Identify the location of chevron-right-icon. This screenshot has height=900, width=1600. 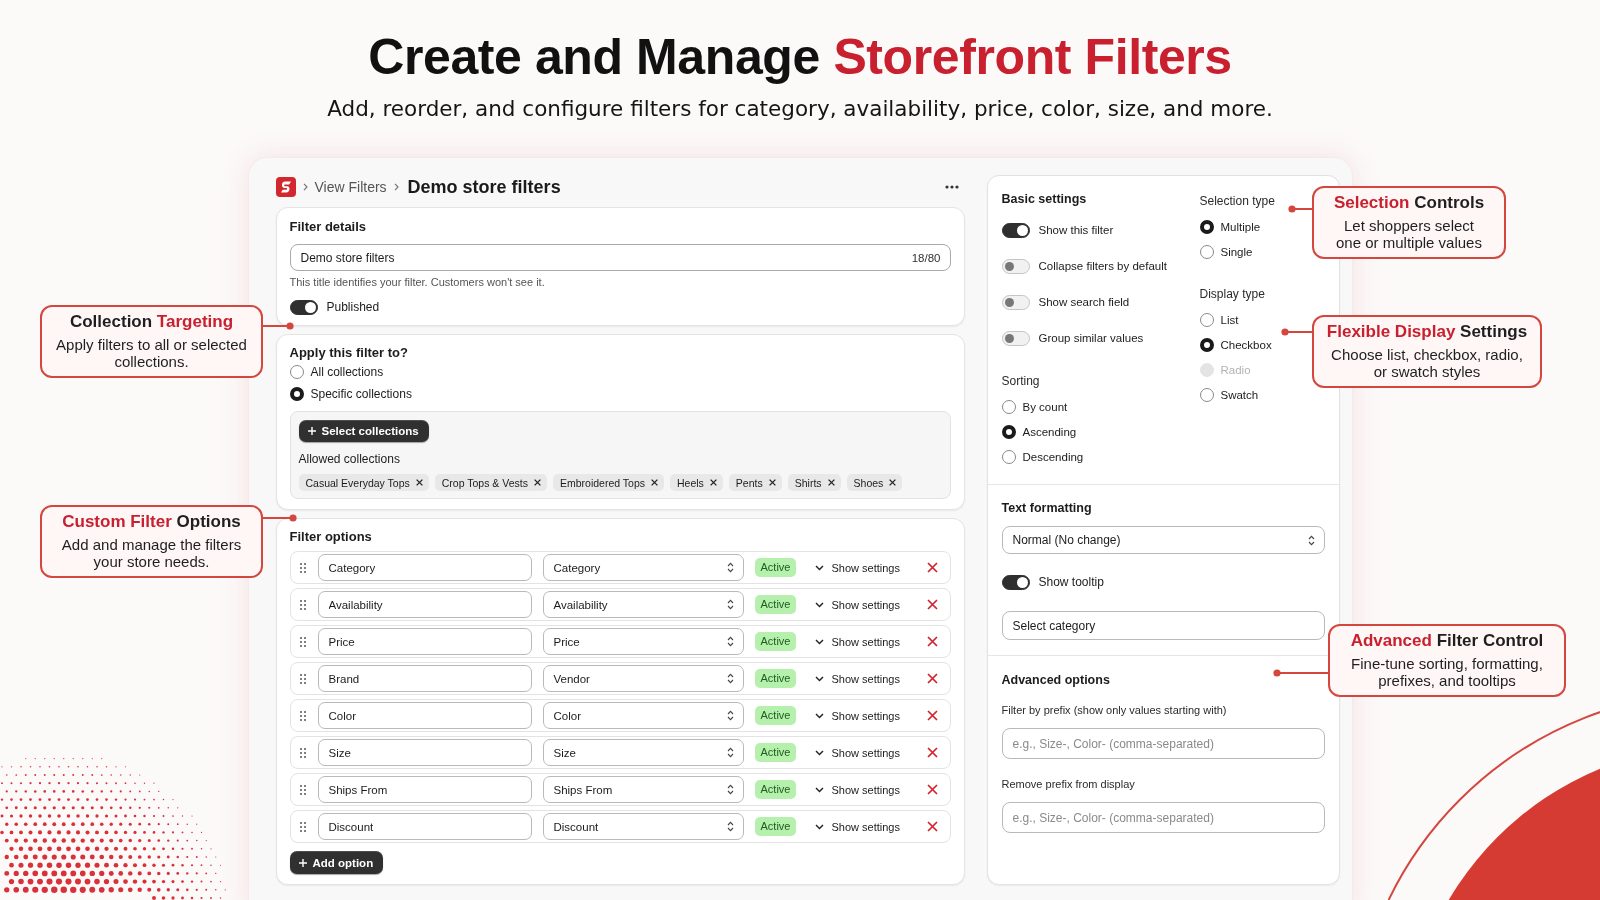
(396, 187).